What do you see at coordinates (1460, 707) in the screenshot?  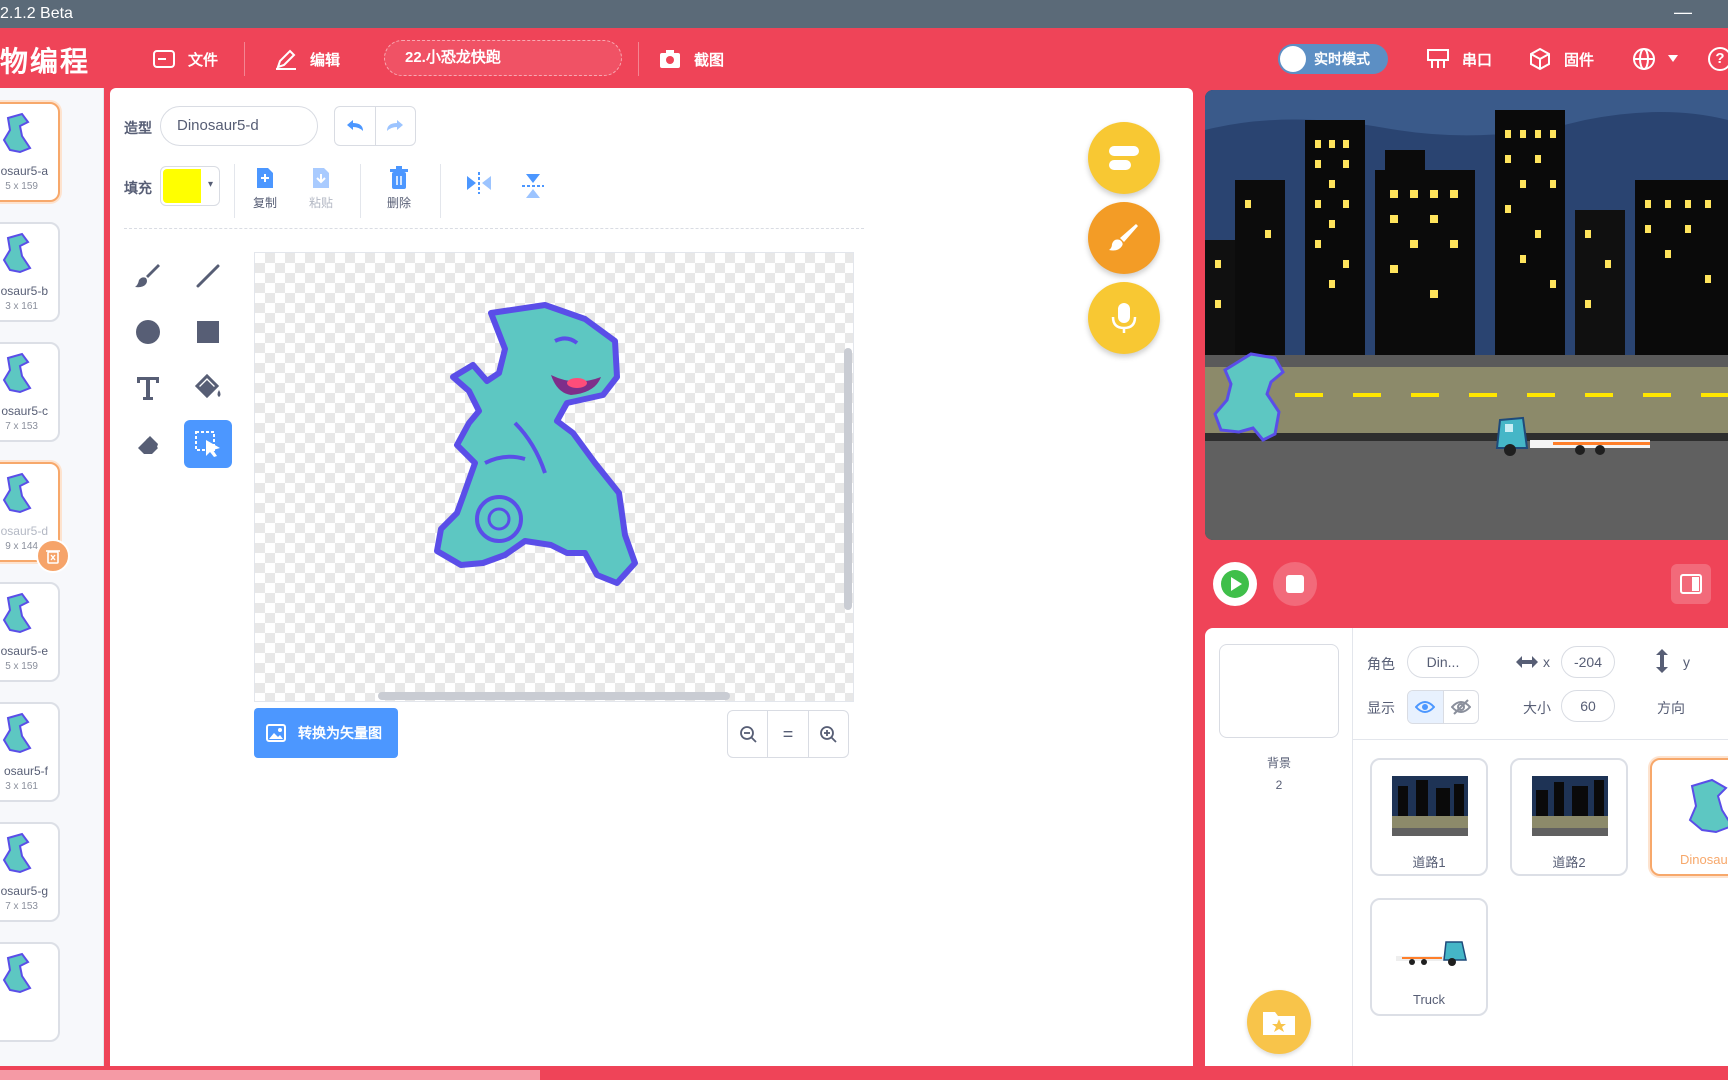 I see `hide-button` at bounding box center [1460, 707].